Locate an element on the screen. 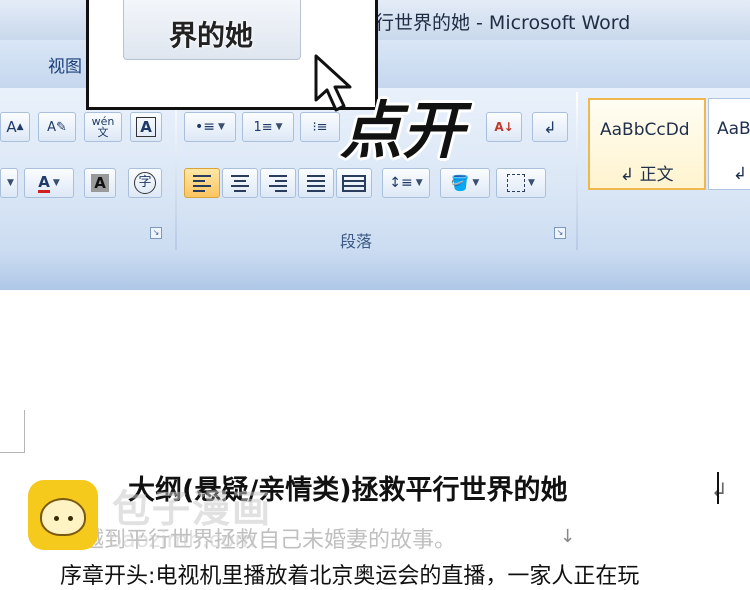  phonetic-guide-button: wén 文 is located at coordinates (103, 127).